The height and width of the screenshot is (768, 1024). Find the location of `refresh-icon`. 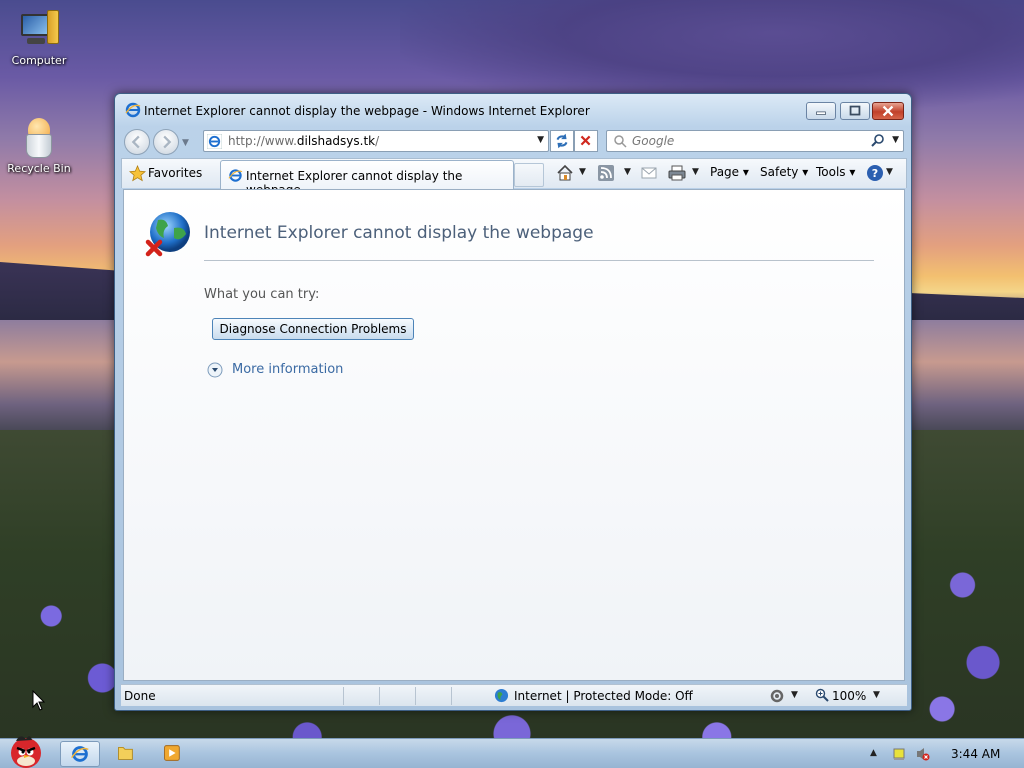

refresh-icon is located at coordinates (562, 141).